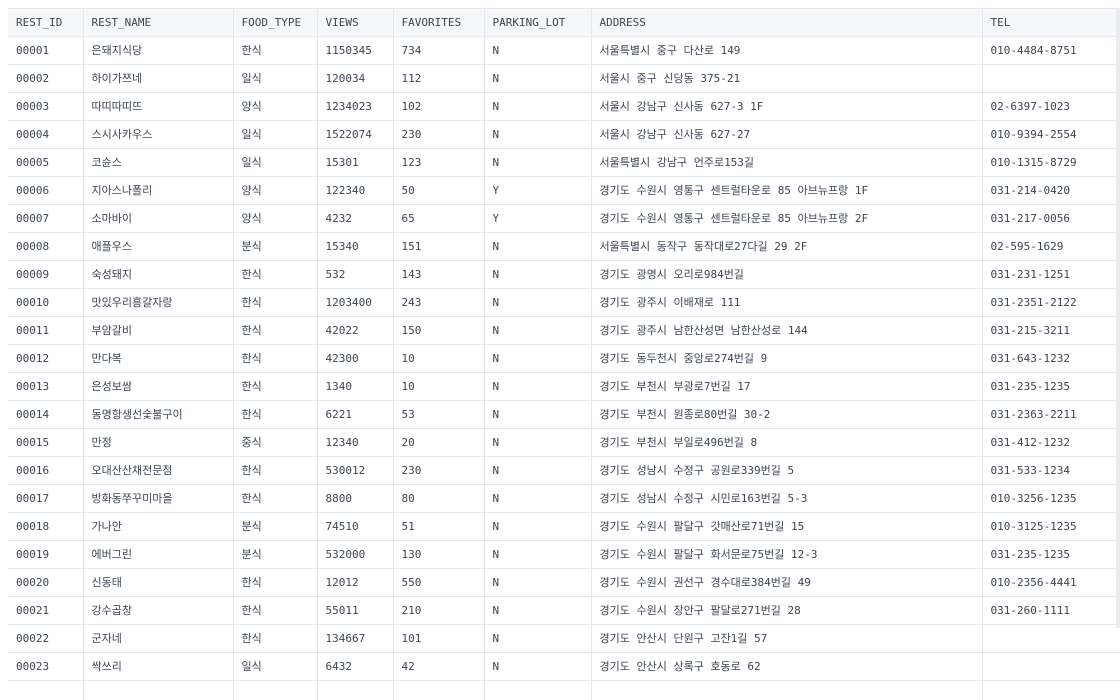 The width and height of the screenshot is (1120, 700). What do you see at coordinates (1051, 582) in the screenshot?
I see `cell-tel: 010-2356-4441` at bounding box center [1051, 582].